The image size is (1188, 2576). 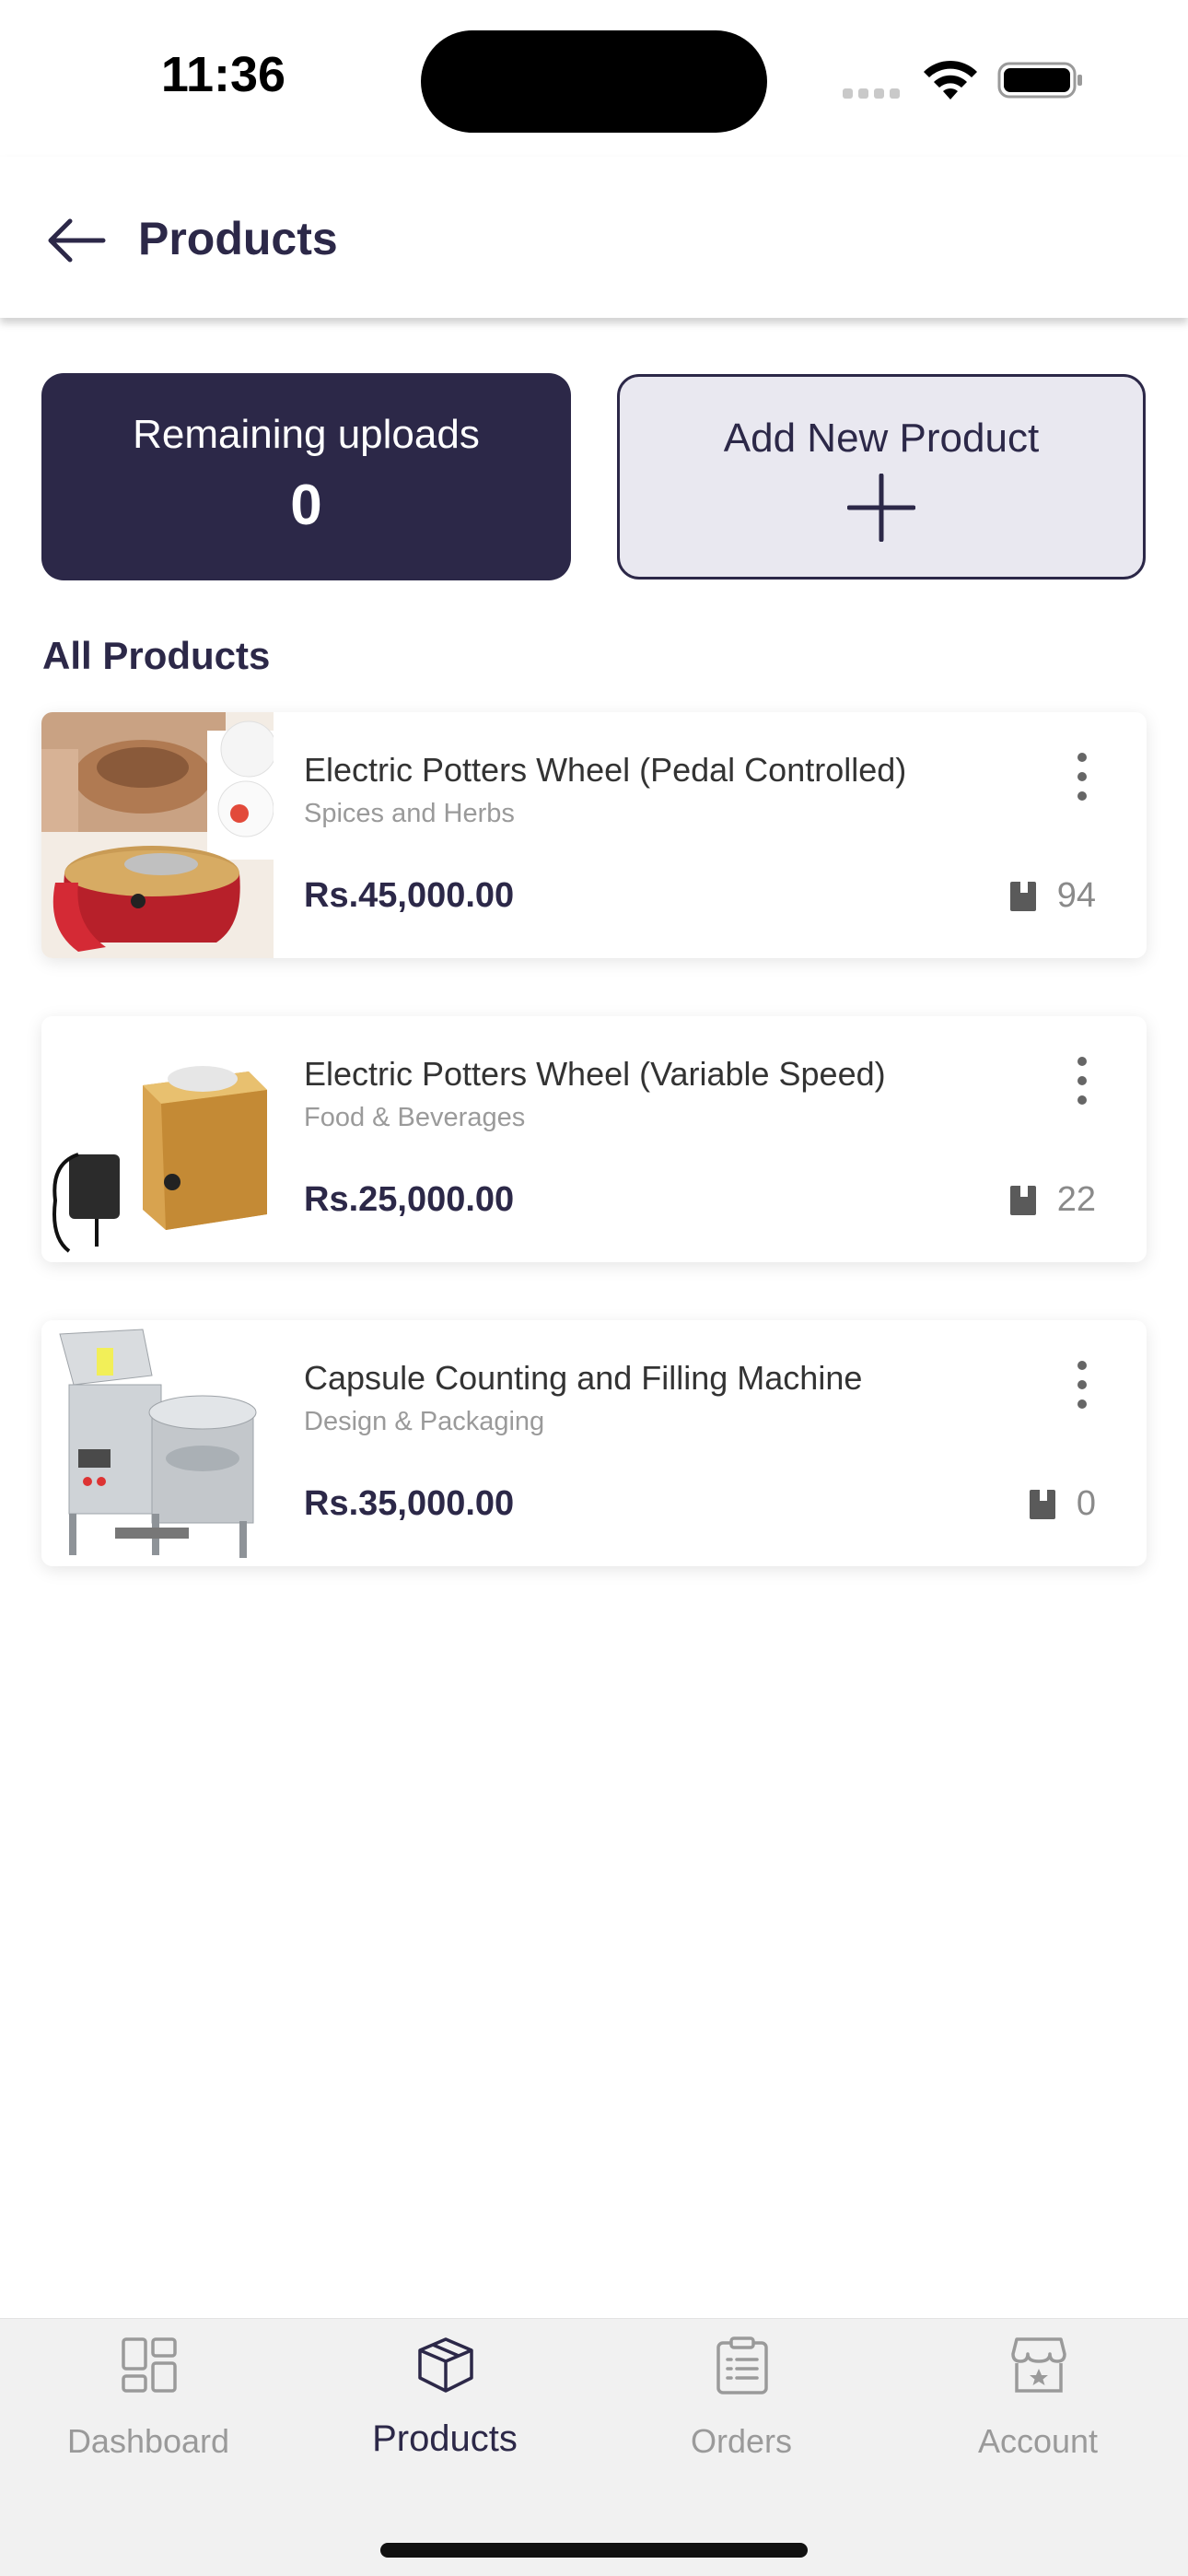 I want to click on battery-icon, so click(x=1039, y=80).